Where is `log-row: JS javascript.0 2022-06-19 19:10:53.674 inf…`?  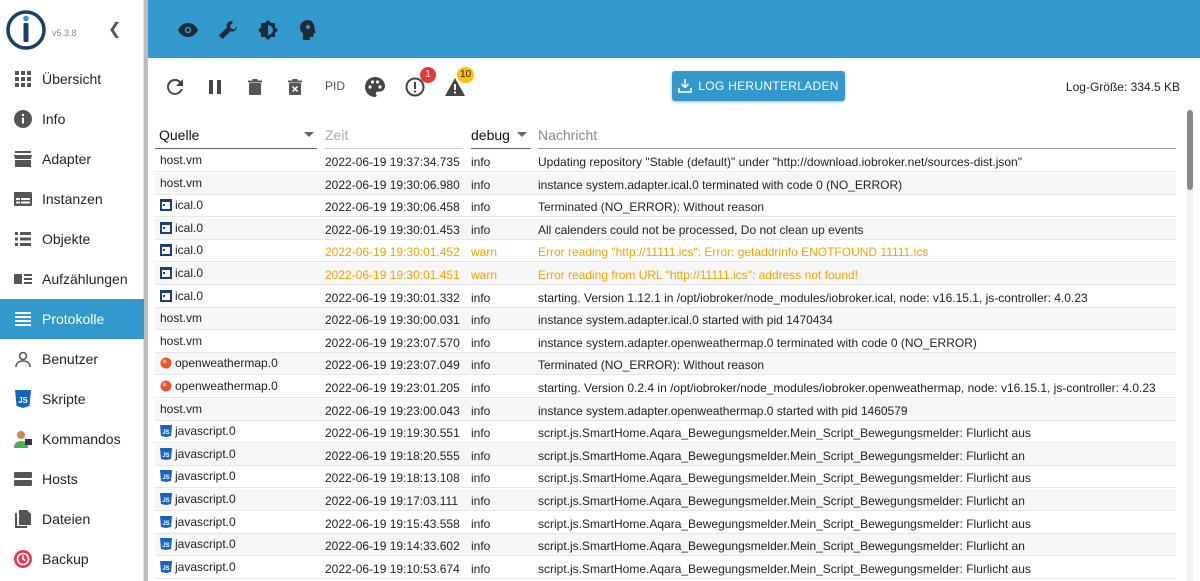 log-row: JS javascript.0 2022-06-19 19:10:53.674 inf… is located at coordinates (665, 568).